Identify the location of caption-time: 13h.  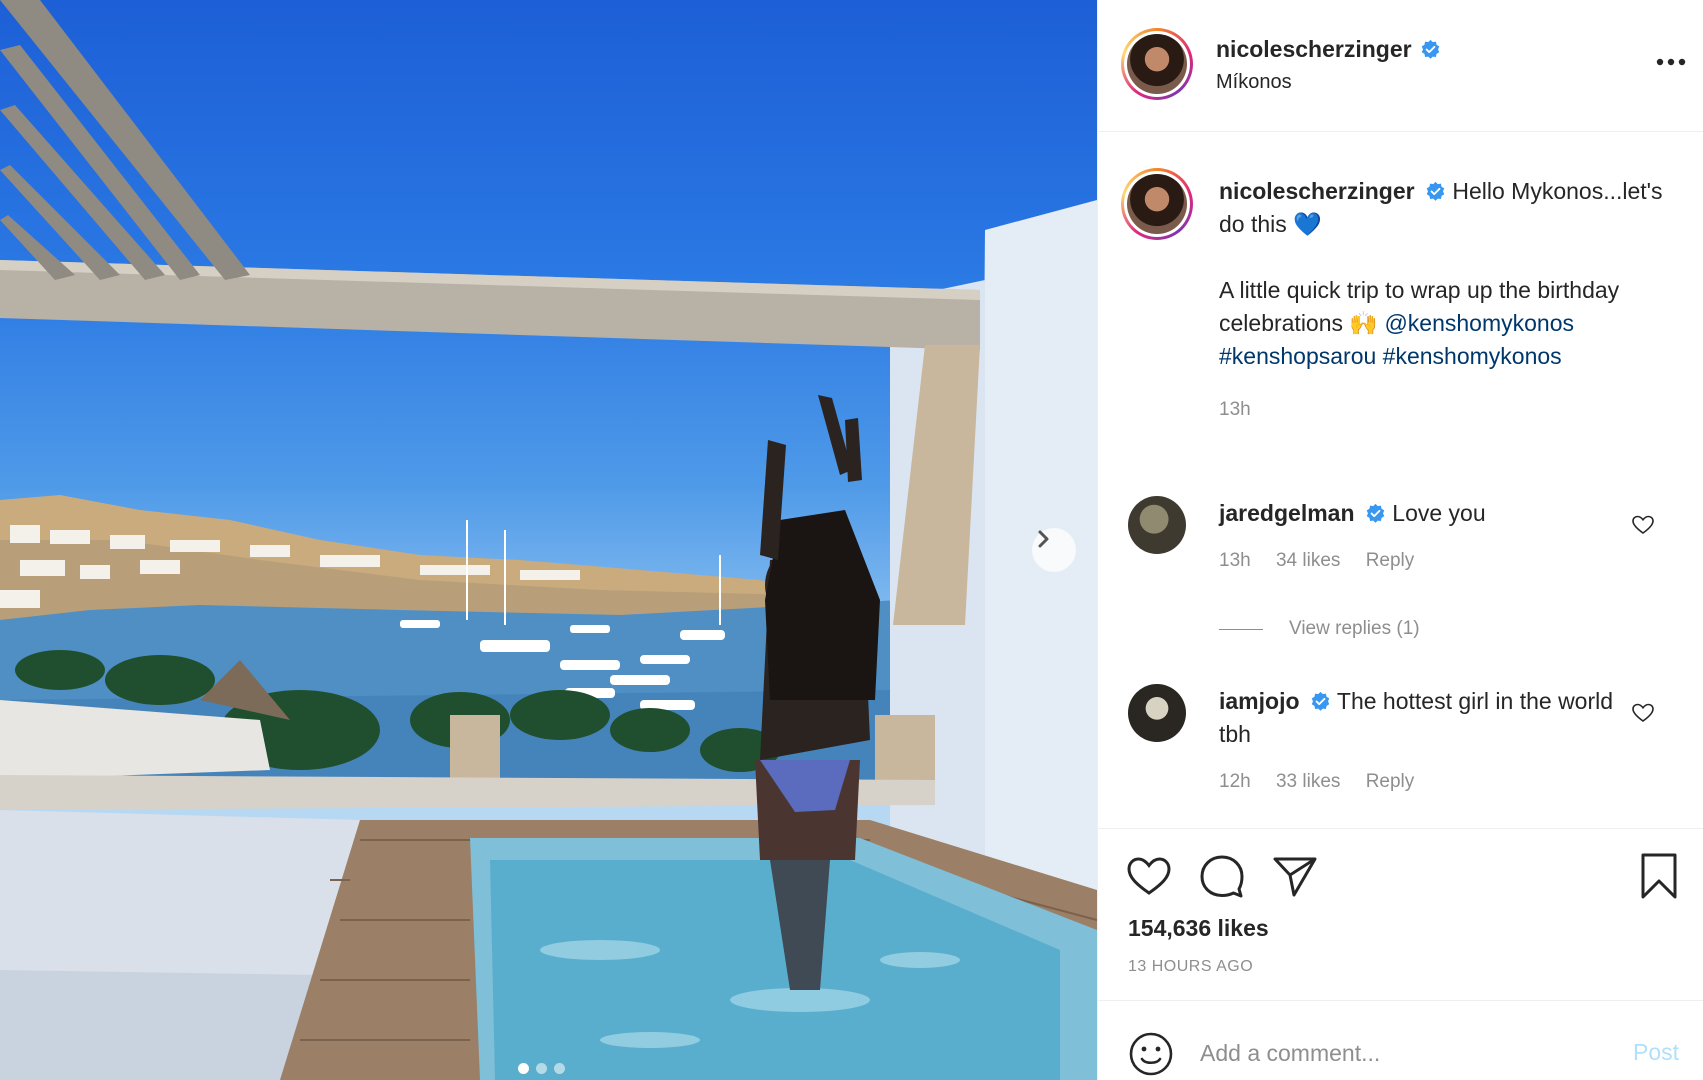
(1235, 409).